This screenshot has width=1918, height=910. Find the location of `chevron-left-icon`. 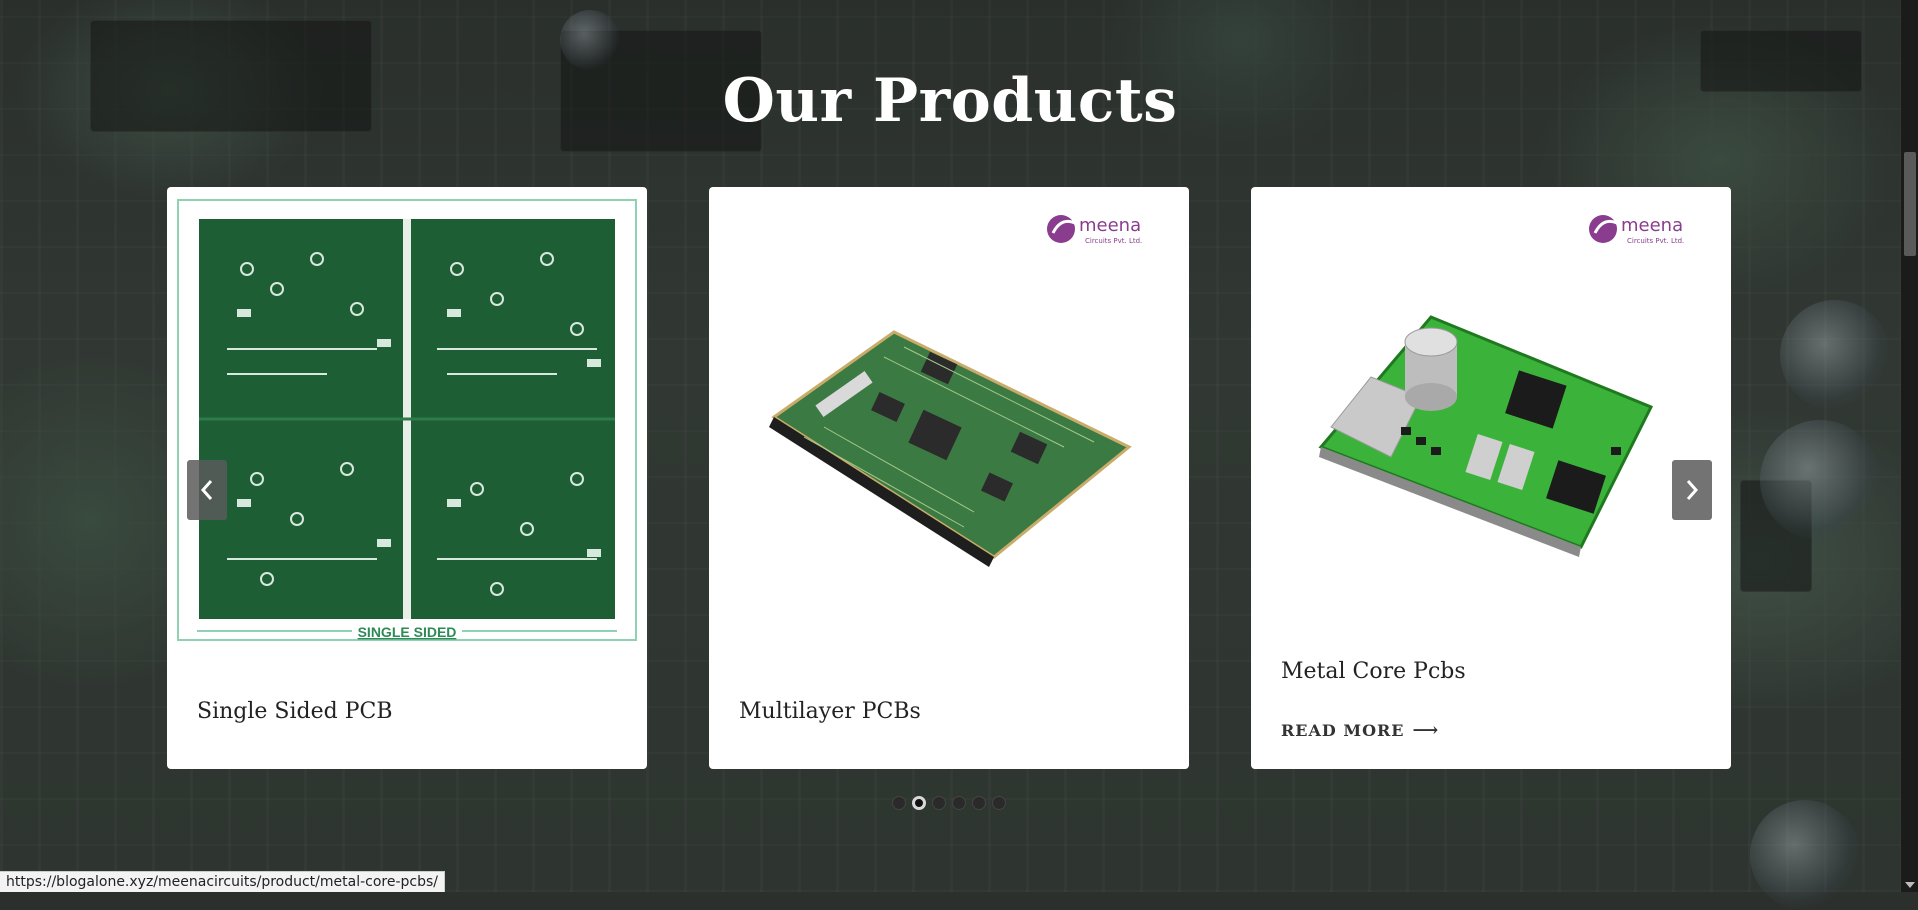

chevron-left-icon is located at coordinates (206, 490).